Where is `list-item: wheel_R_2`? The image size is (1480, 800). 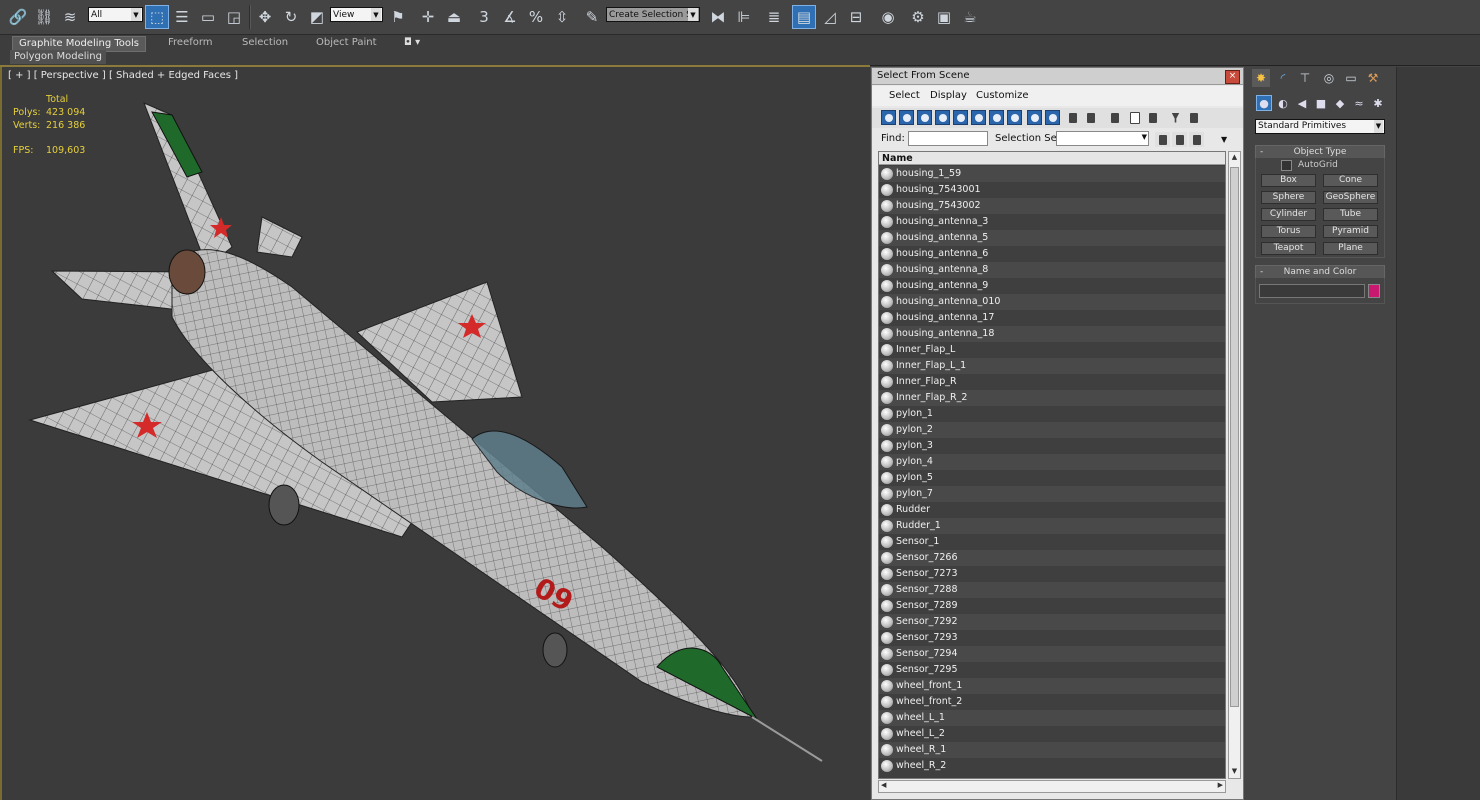
list-item: wheel_R_2 is located at coordinates (1052, 766).